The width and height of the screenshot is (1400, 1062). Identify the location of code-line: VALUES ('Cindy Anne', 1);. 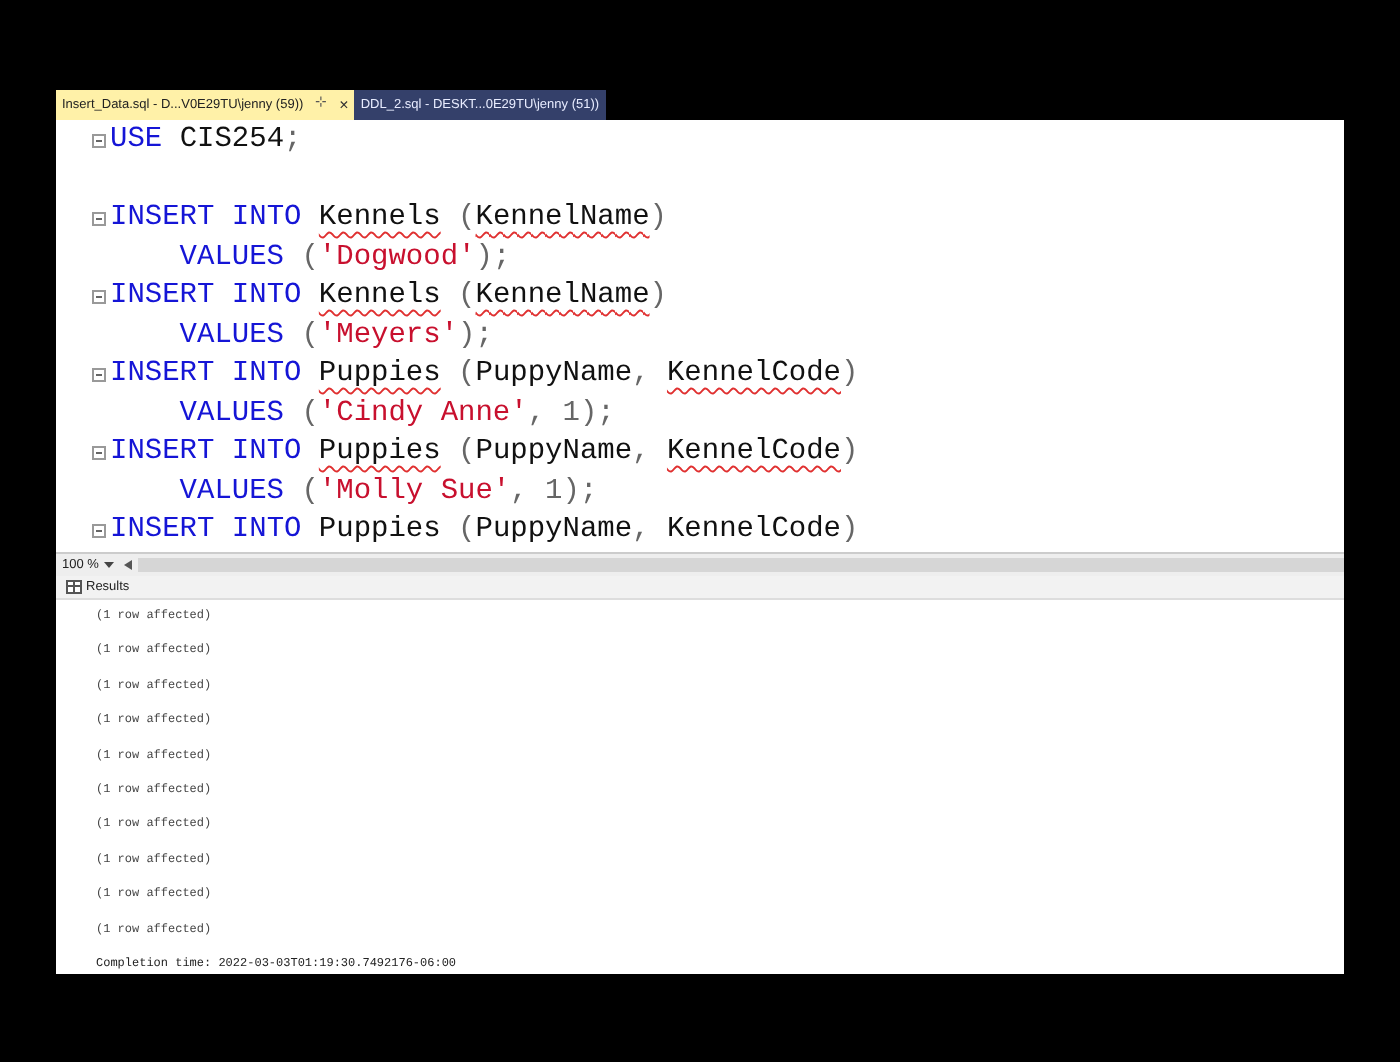
(396, 414).